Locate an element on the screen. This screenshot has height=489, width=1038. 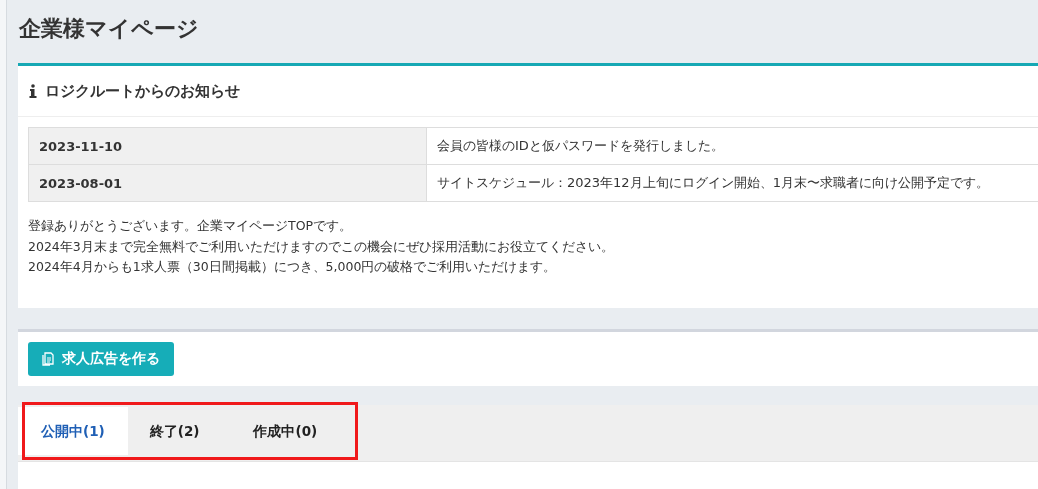
tab: 終了(2) is located at coordinates (174, 430).